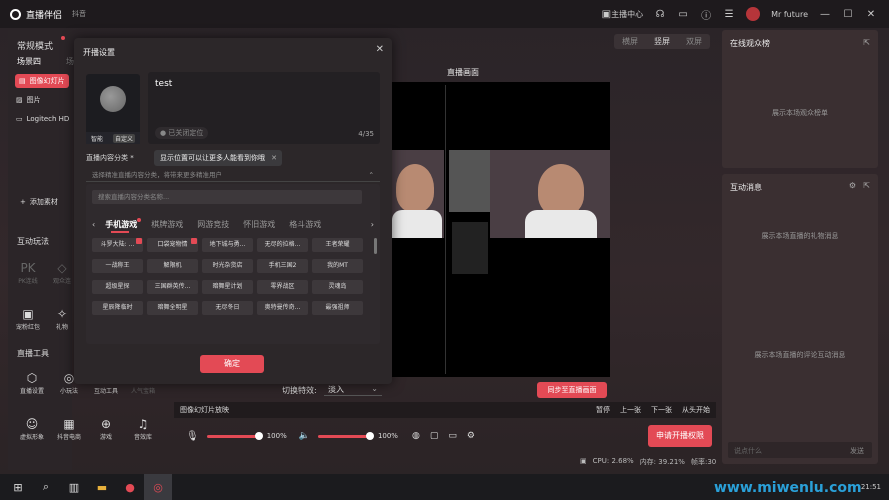 This screenshot has width=889, height=500. What do you see at coordinates (18, 487) in the screenshot?
I see `windows-start-icon: ⊞` at bounding box center [18, 487].